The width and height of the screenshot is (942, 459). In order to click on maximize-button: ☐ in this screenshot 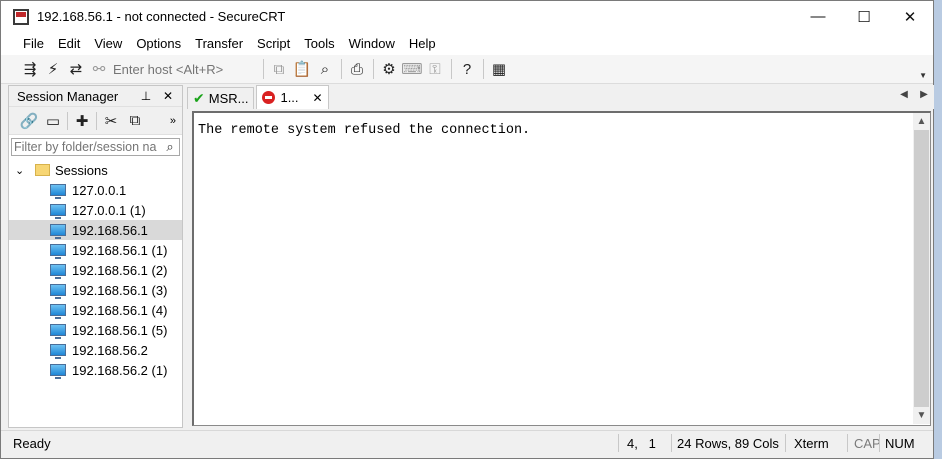, I will do `click(864, 16)`.